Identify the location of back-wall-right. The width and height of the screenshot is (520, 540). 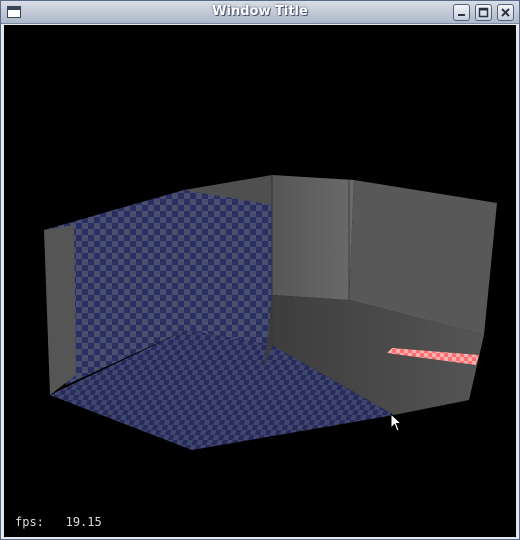
(313, 237).